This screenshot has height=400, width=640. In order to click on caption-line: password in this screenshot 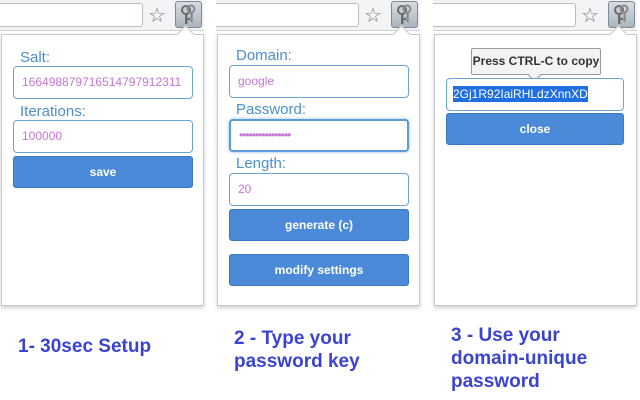, I will do `click(495, 381)`.